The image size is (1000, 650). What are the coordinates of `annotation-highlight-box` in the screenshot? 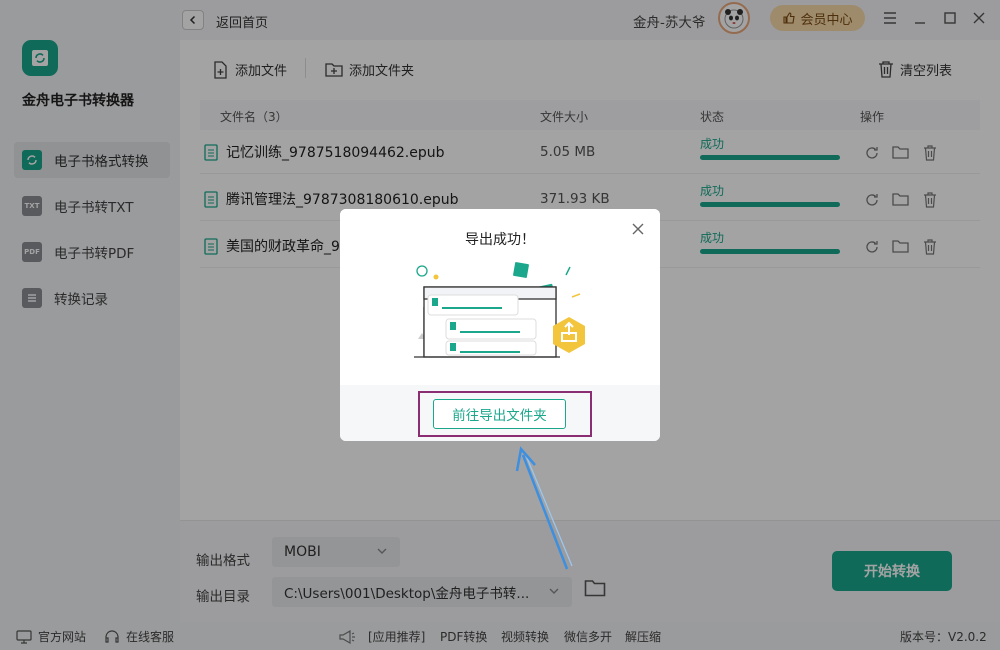 It's located at (505, 414).